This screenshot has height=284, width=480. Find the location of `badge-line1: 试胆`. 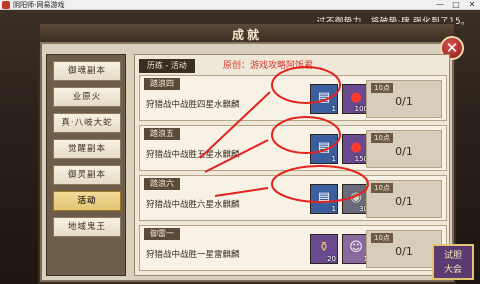

badge-line1: 试胆 is located at coordinates (452, 256).